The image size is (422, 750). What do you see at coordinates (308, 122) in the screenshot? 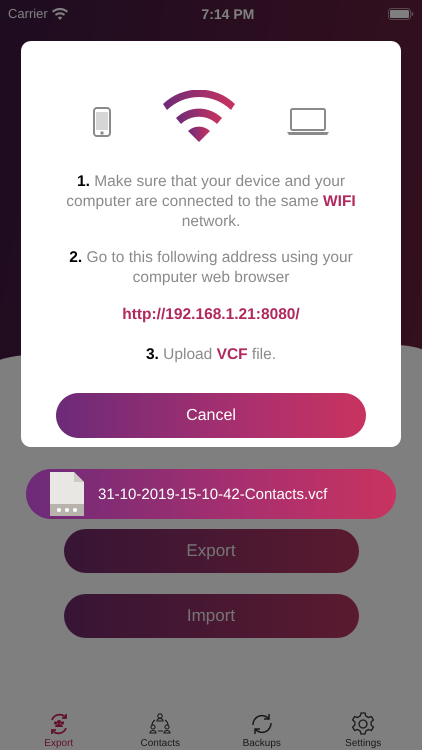
I see `laptop-icon` at bounding box center [308, 122].